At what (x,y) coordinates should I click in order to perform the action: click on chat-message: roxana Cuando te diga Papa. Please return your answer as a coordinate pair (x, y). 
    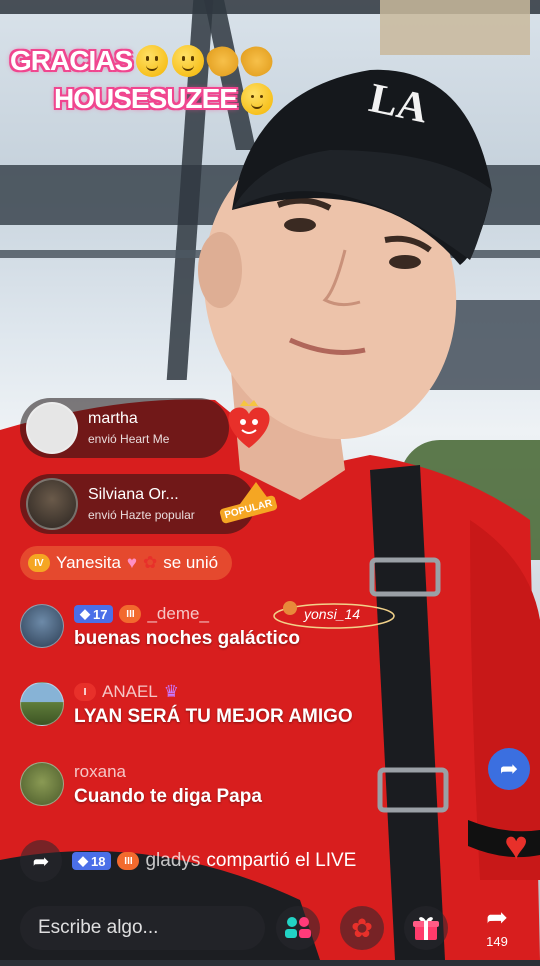
    Looking at the image, I should click on (141, 785).